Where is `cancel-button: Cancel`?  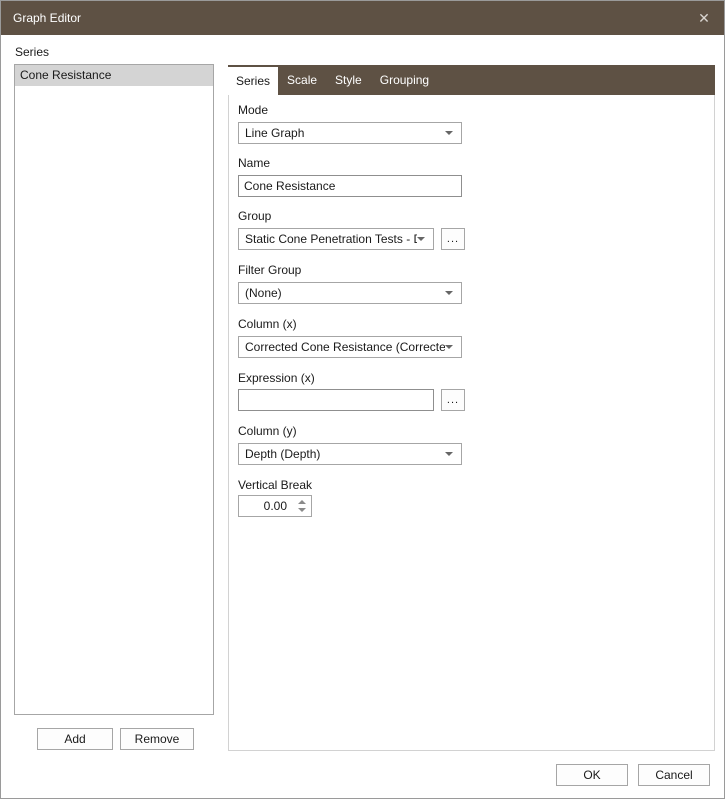
cancel-button: Cancel is located at coordinates (674, 775).